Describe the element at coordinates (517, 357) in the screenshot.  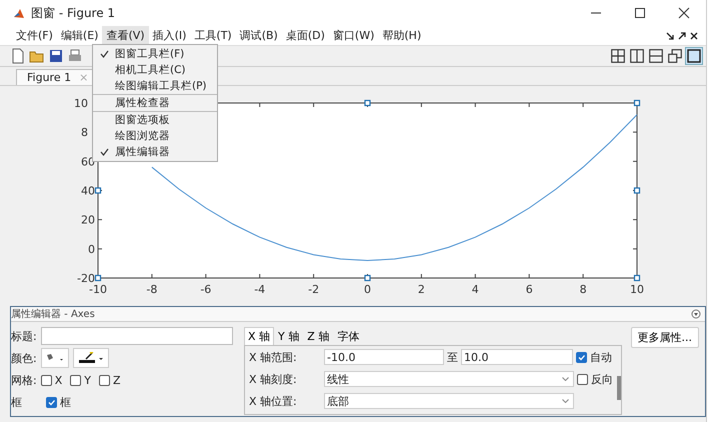
I see `range-to-field: 10.0` at that location.